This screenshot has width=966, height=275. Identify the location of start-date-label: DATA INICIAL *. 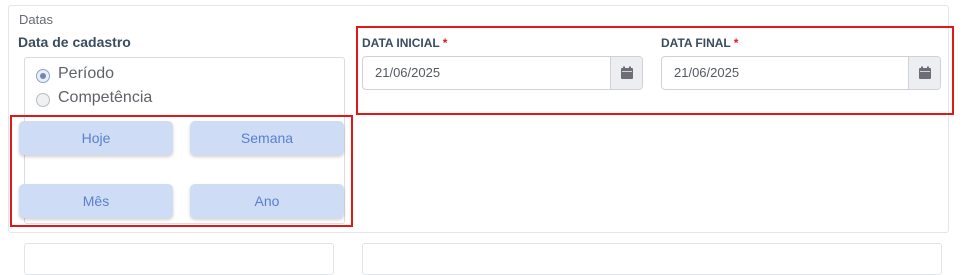
(404, 43).